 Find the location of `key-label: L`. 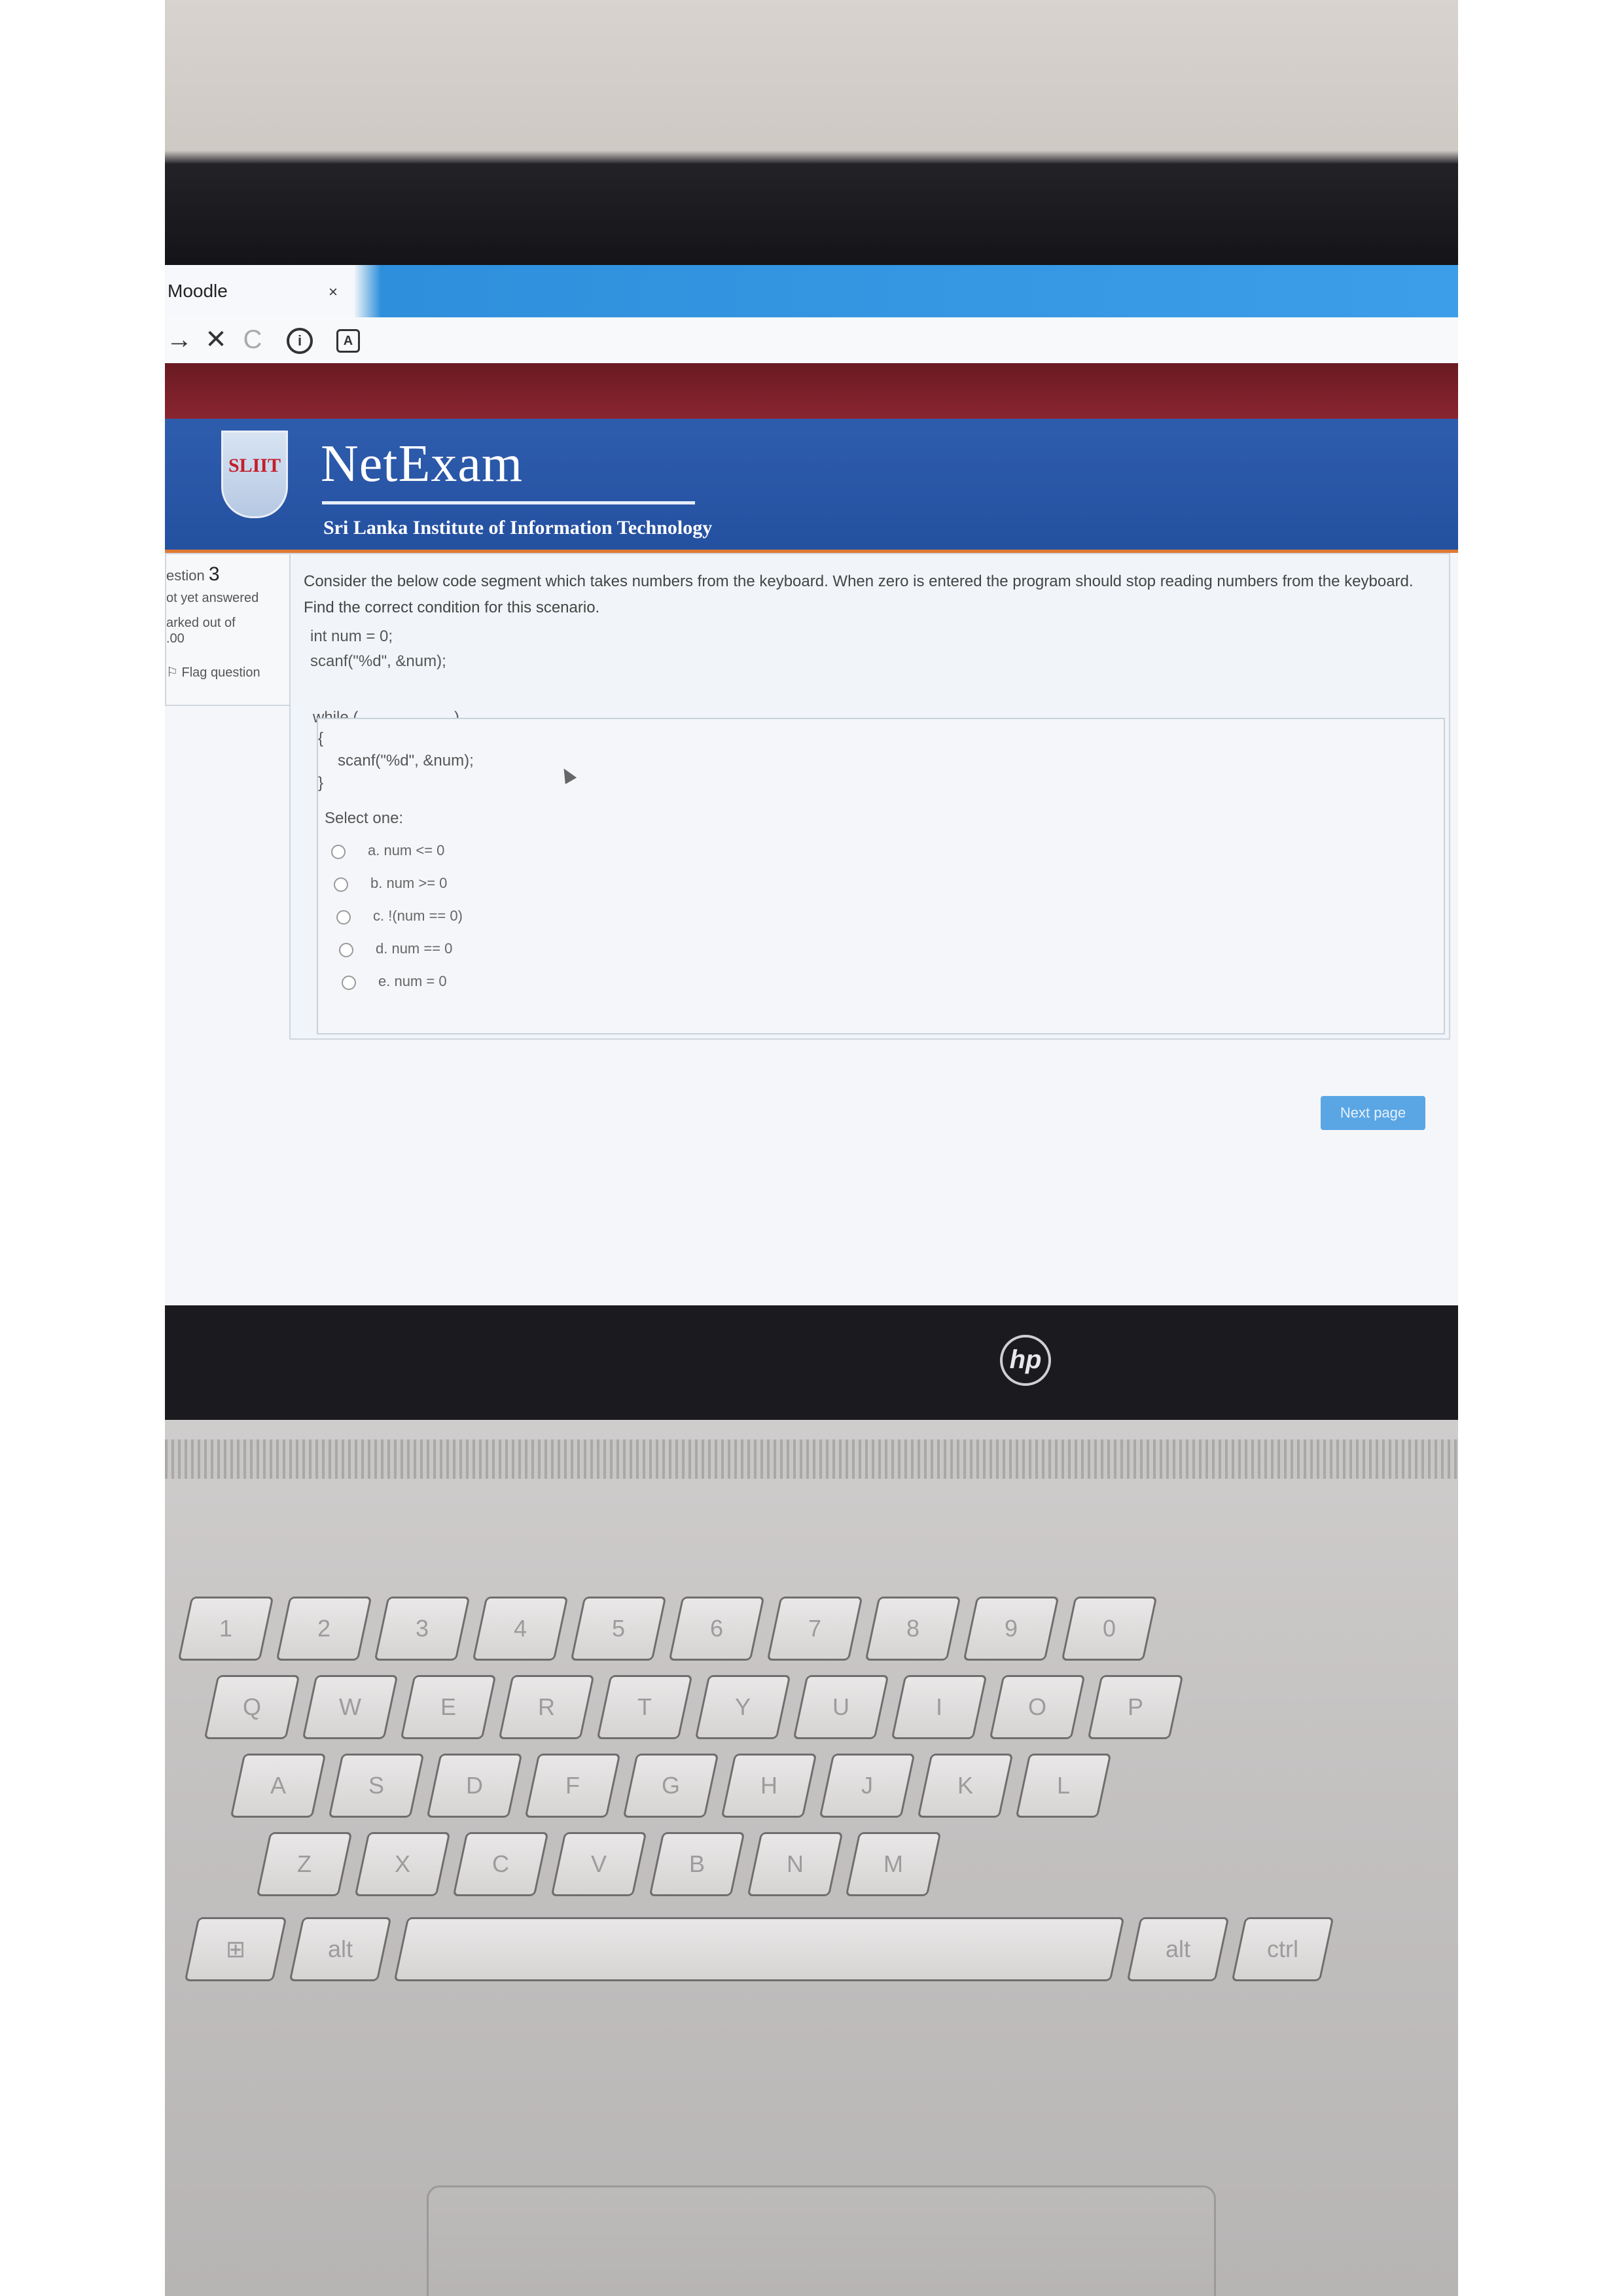

key-label: L is located at coordinates (1063, 1785).